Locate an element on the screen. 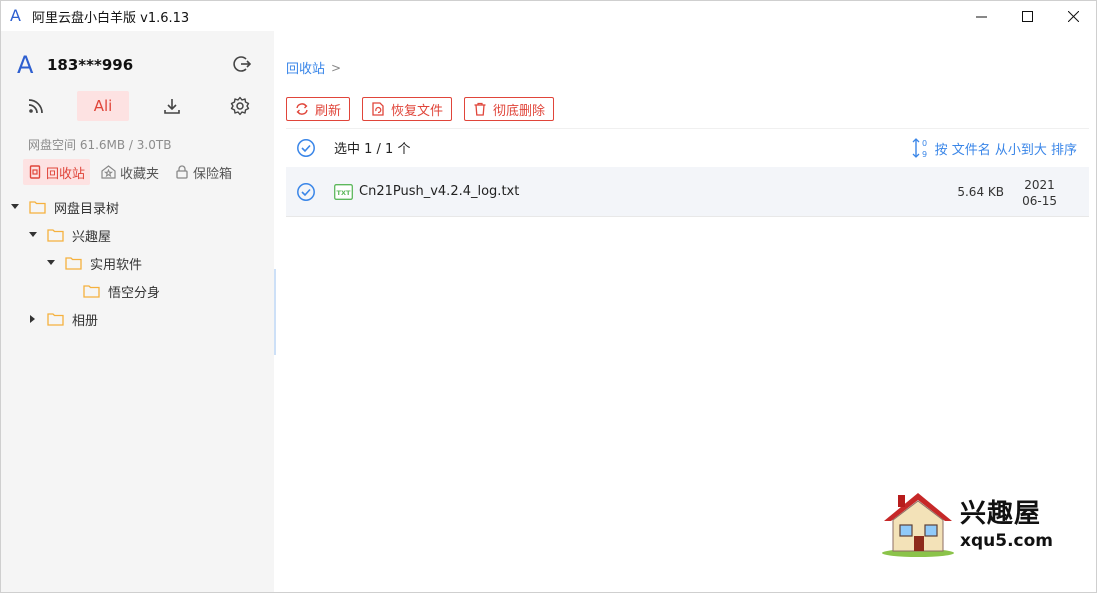  file-type-badge: TXT is located at coordinates (344, 193).